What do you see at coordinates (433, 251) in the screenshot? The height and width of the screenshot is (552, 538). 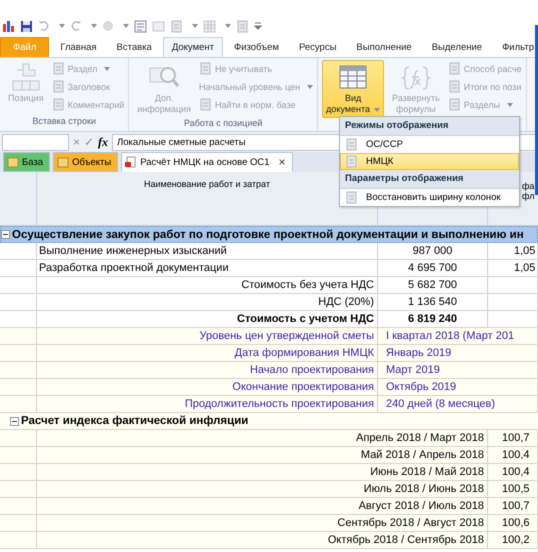 I see `table-cell: 987 000` at bounding box center [433, 251].